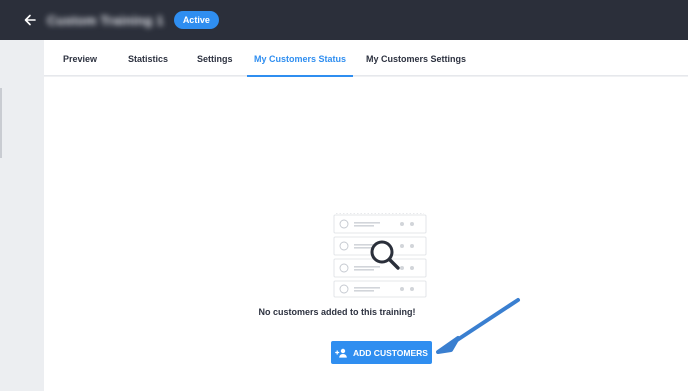  I want to click on gutter-edge, so click(1, 123).